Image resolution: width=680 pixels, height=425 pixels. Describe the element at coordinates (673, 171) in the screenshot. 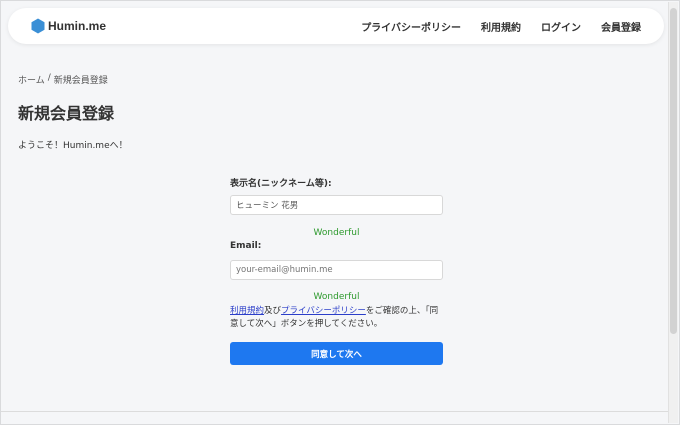

I see `scrollbar-thumb` at that location.